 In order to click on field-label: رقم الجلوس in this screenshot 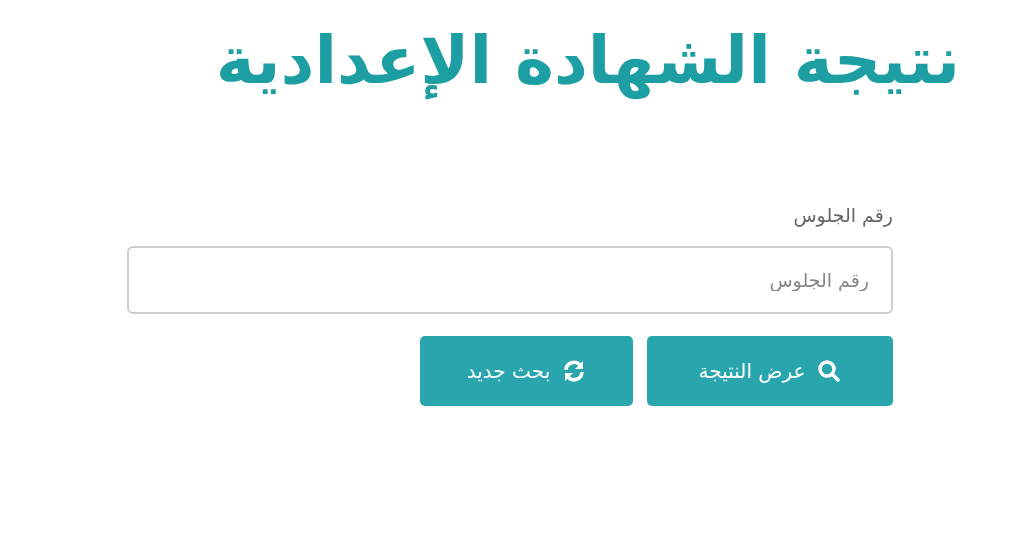, I will do `click(842, 214)`.